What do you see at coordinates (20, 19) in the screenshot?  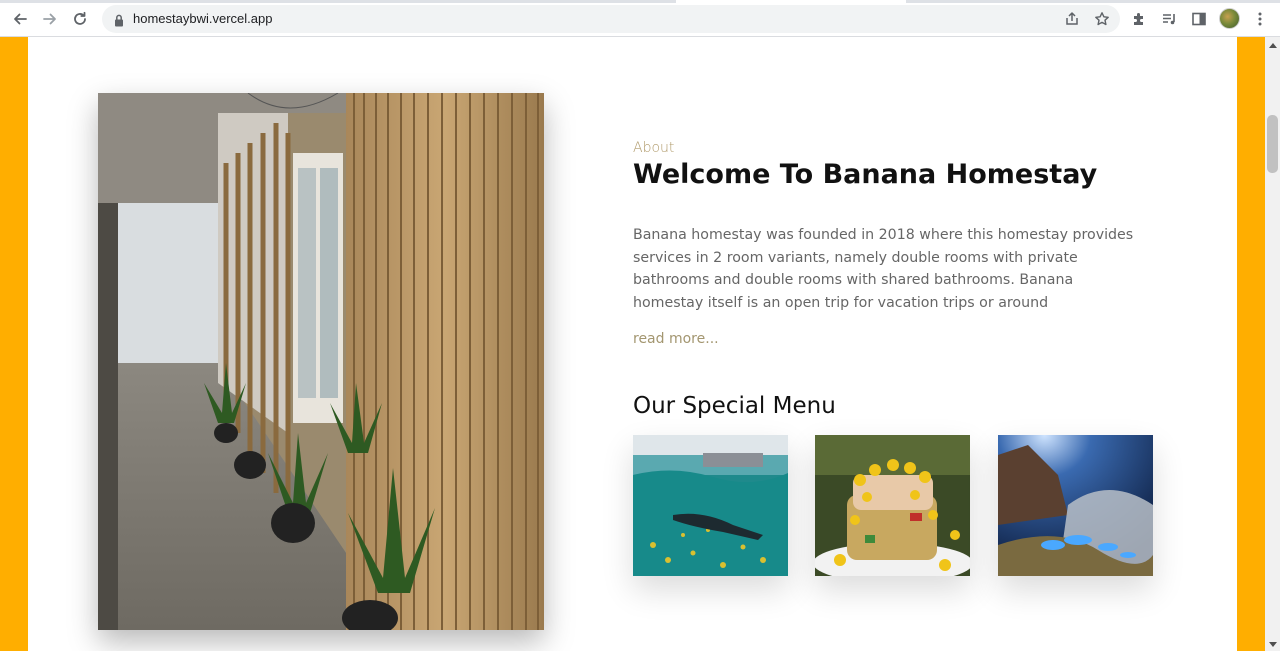 I see `back-arrow-icon` at bounding box center [20, 19].